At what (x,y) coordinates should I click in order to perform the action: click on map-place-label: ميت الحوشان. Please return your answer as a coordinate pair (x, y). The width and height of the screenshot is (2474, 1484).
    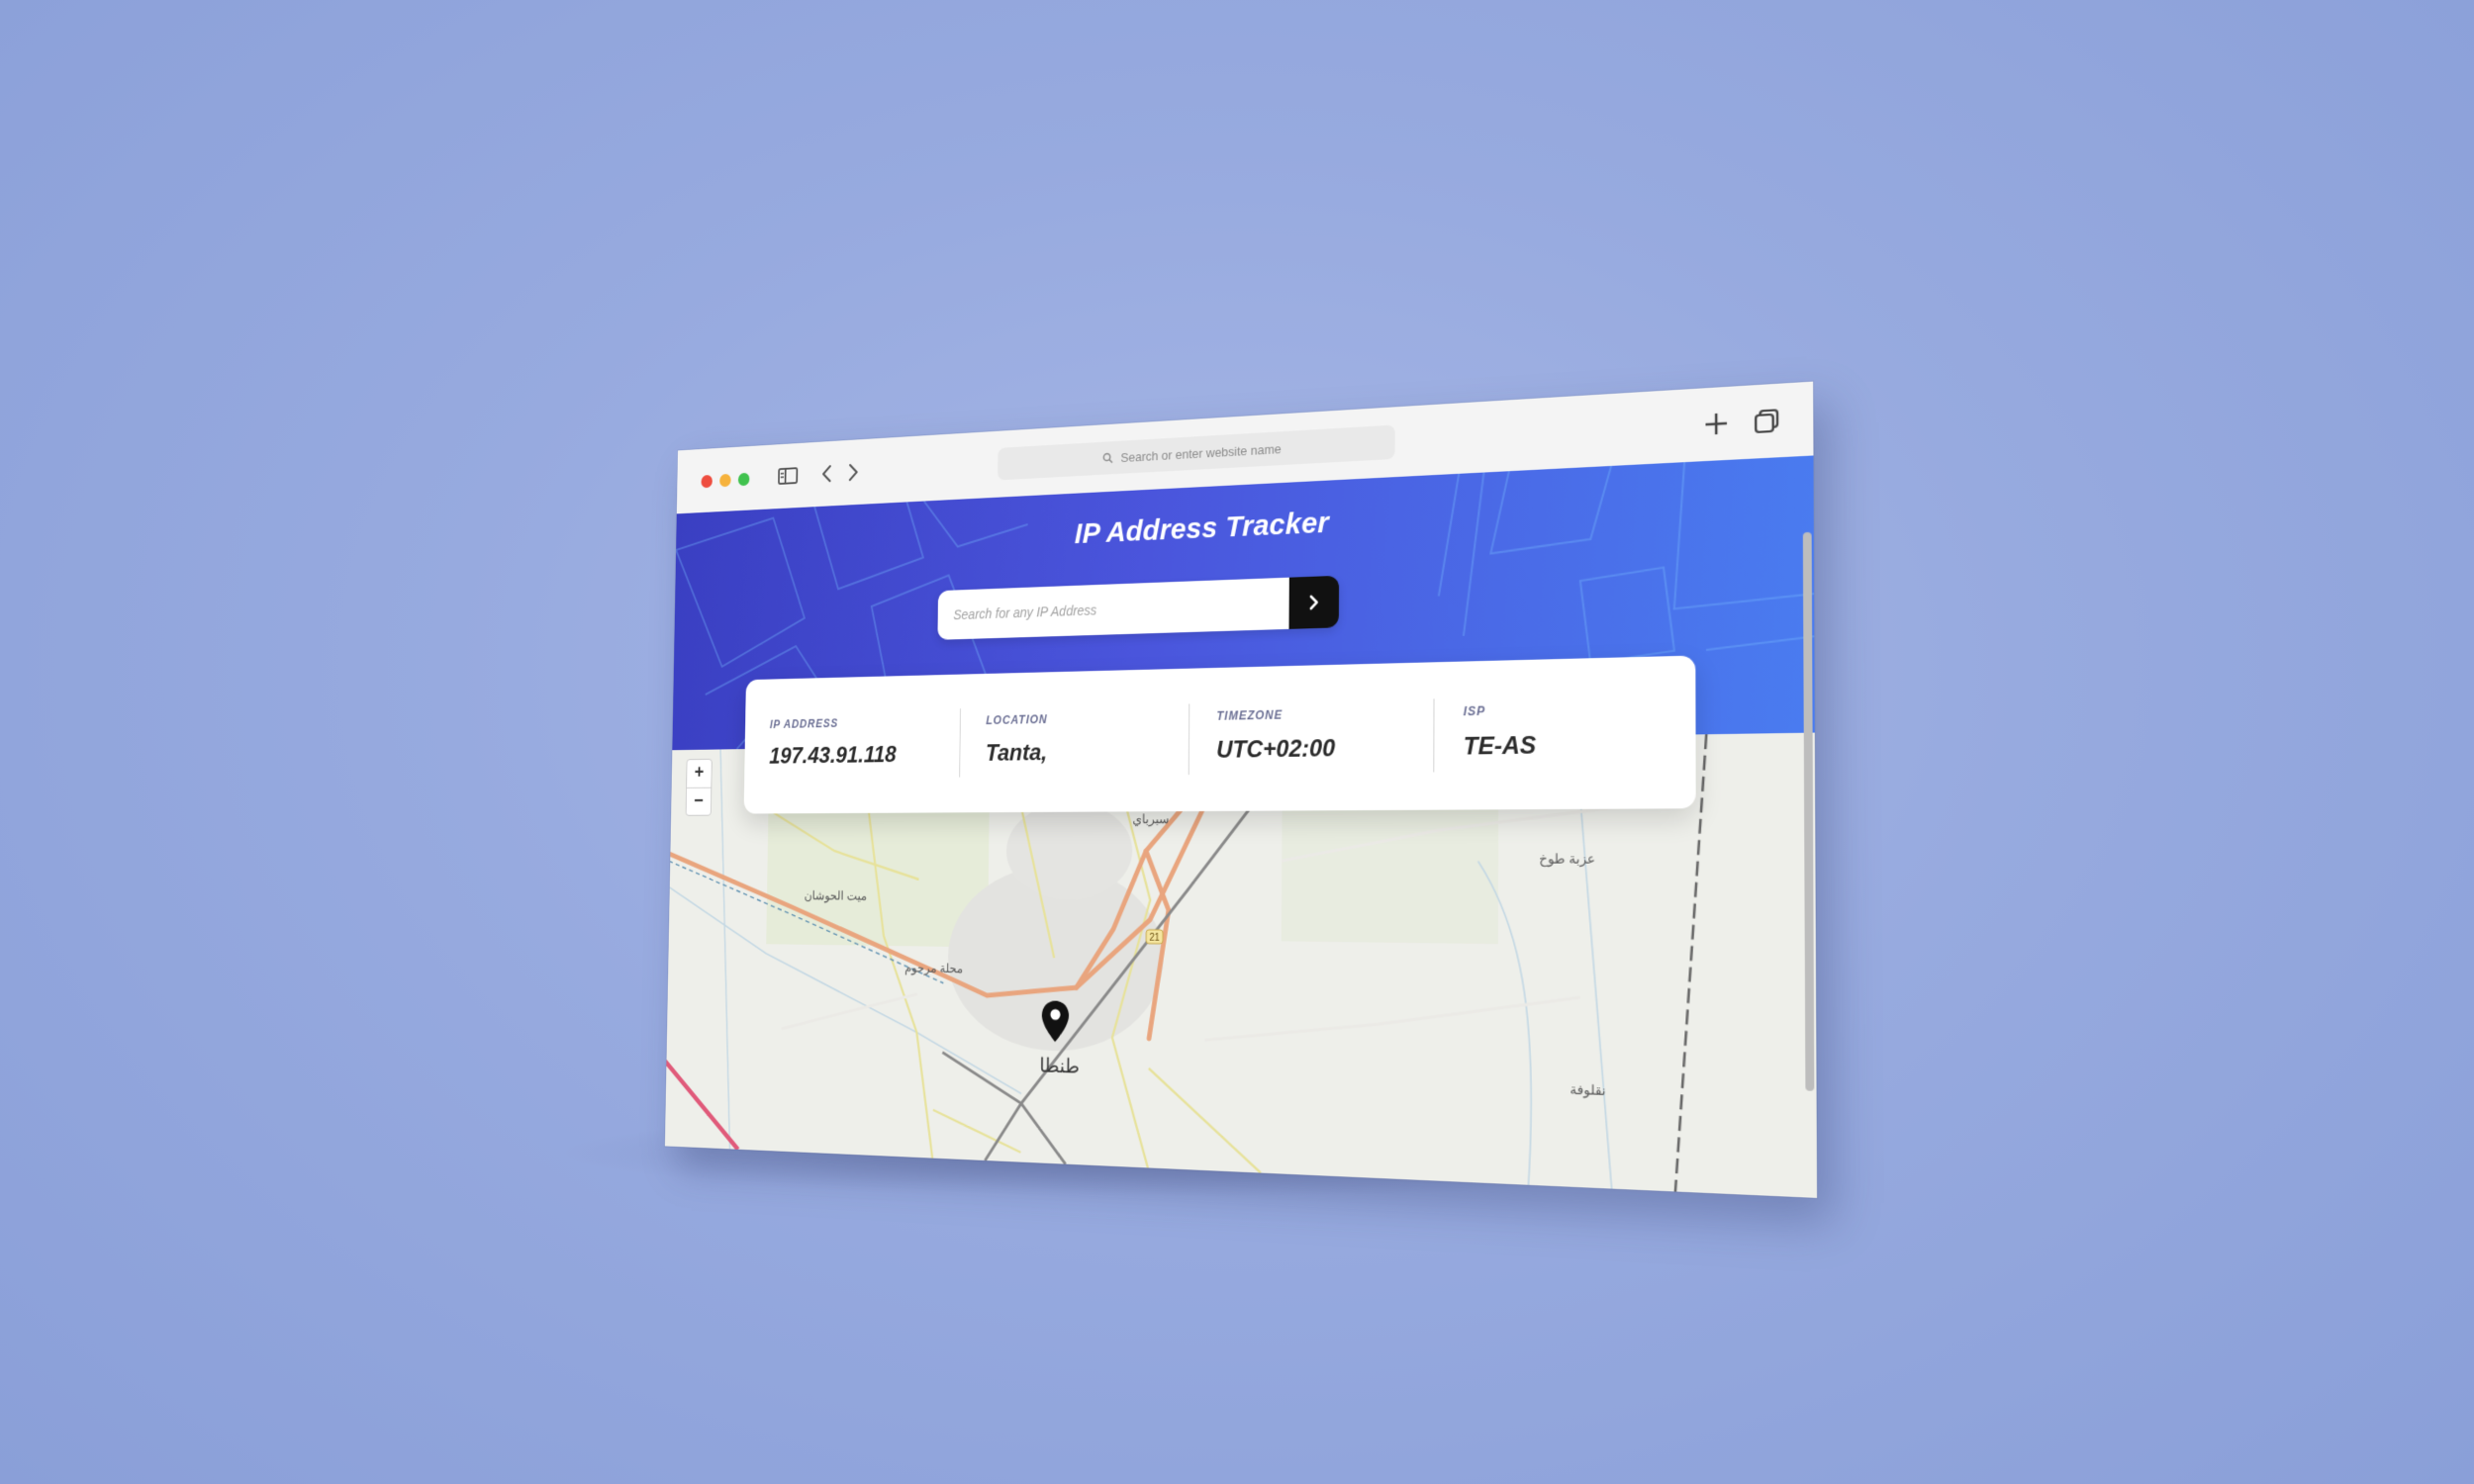
    Looking at the image, I should click on (836, 895).